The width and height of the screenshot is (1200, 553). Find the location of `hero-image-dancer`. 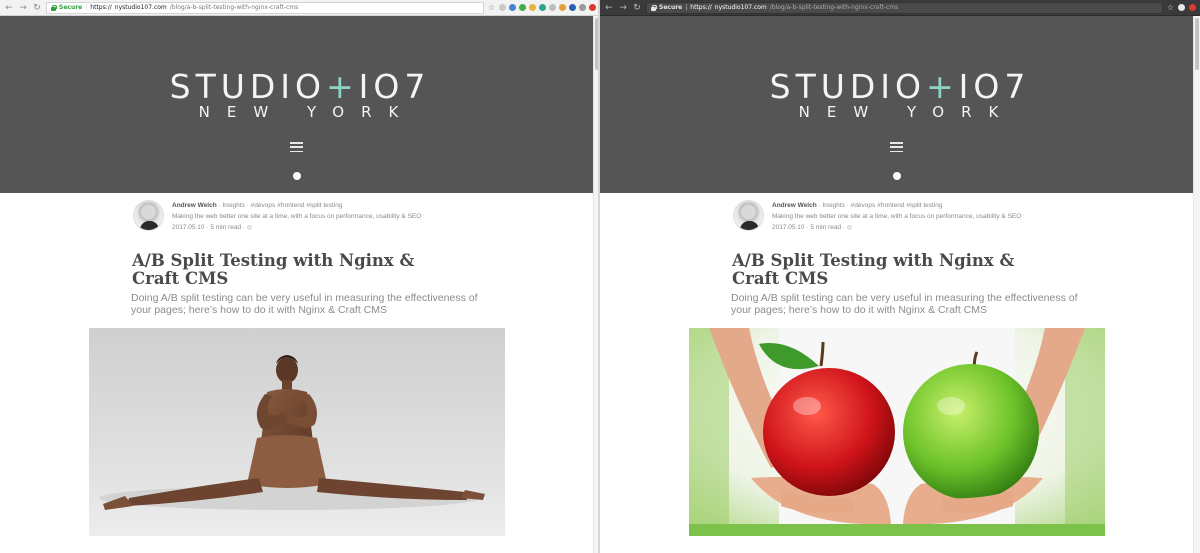

hero-image-dancer is located at coordinates (297, 432).